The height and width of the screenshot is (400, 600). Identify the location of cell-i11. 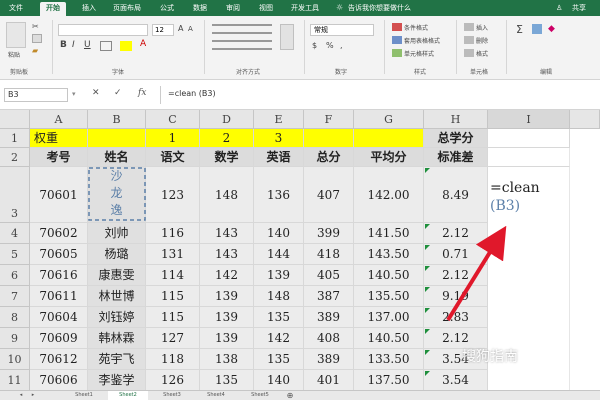
(529, 380).